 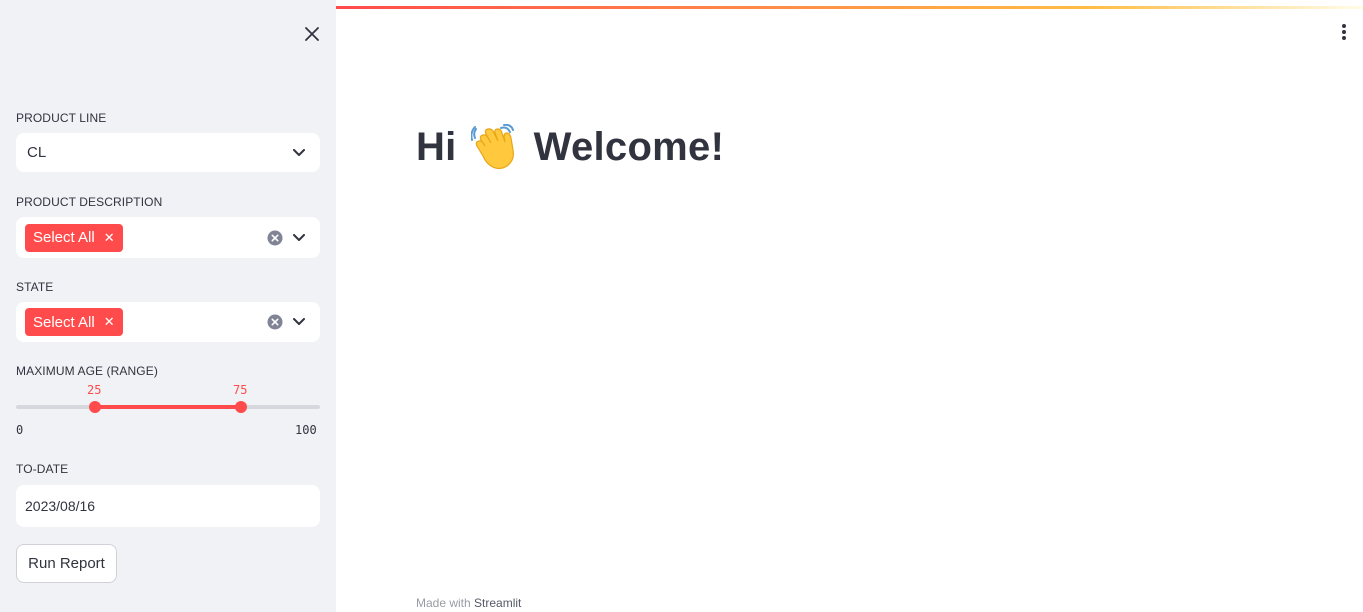 What do you see at coordinates (37, 152) in the screenshot?
I see `product-line-value: CL` at bounding box center [37, 152].